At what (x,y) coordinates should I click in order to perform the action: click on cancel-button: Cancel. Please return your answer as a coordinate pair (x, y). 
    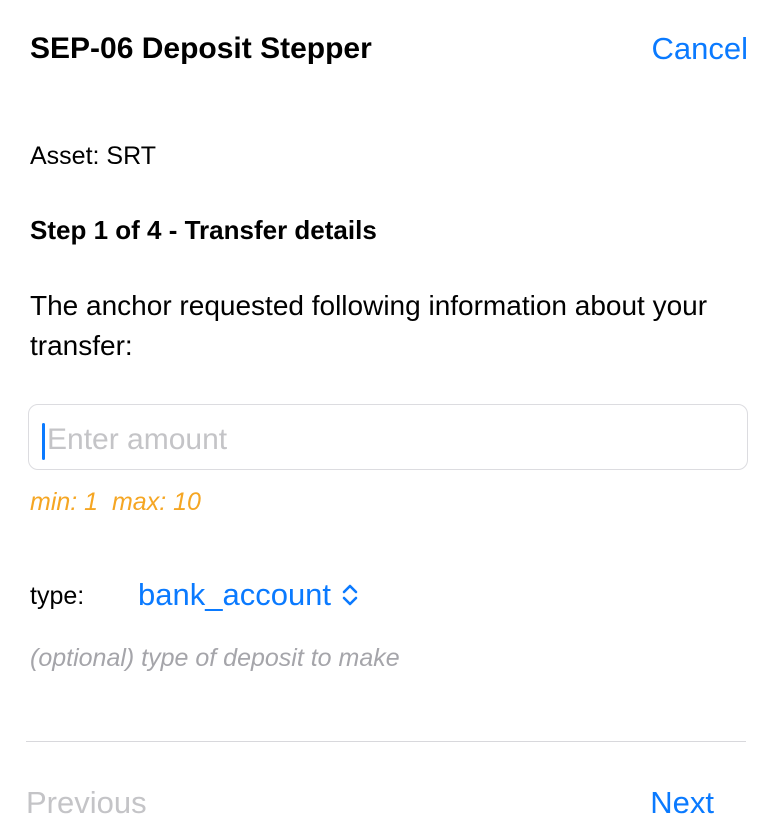
    Looking at the image, I should click on (700, 49).